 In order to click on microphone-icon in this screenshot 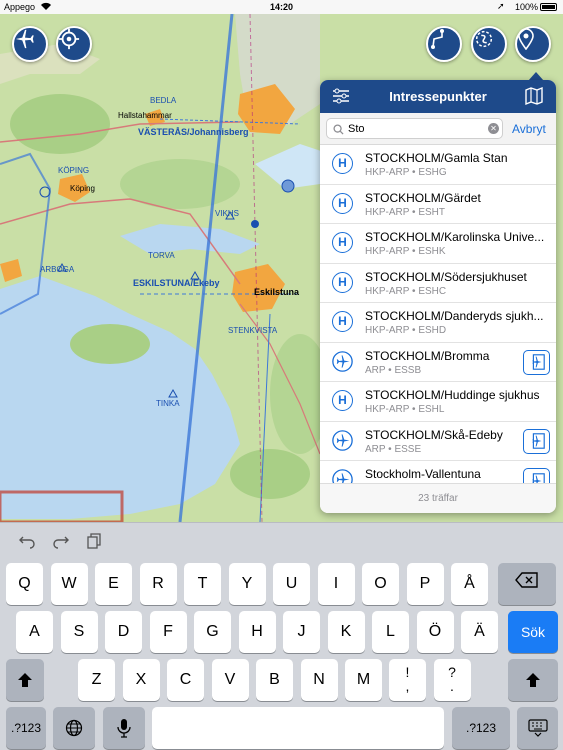, I will do `click(124, 728)`.